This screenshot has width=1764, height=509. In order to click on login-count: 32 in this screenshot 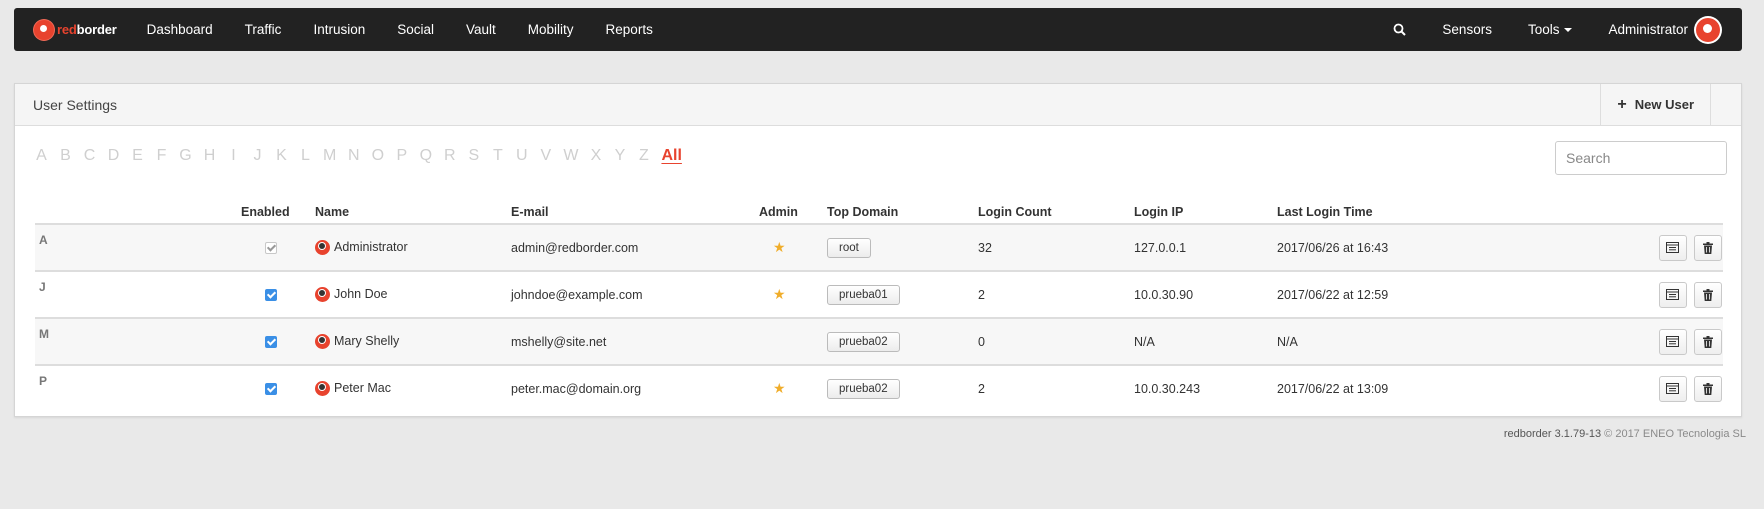, I will do `click(1055, 248)`.